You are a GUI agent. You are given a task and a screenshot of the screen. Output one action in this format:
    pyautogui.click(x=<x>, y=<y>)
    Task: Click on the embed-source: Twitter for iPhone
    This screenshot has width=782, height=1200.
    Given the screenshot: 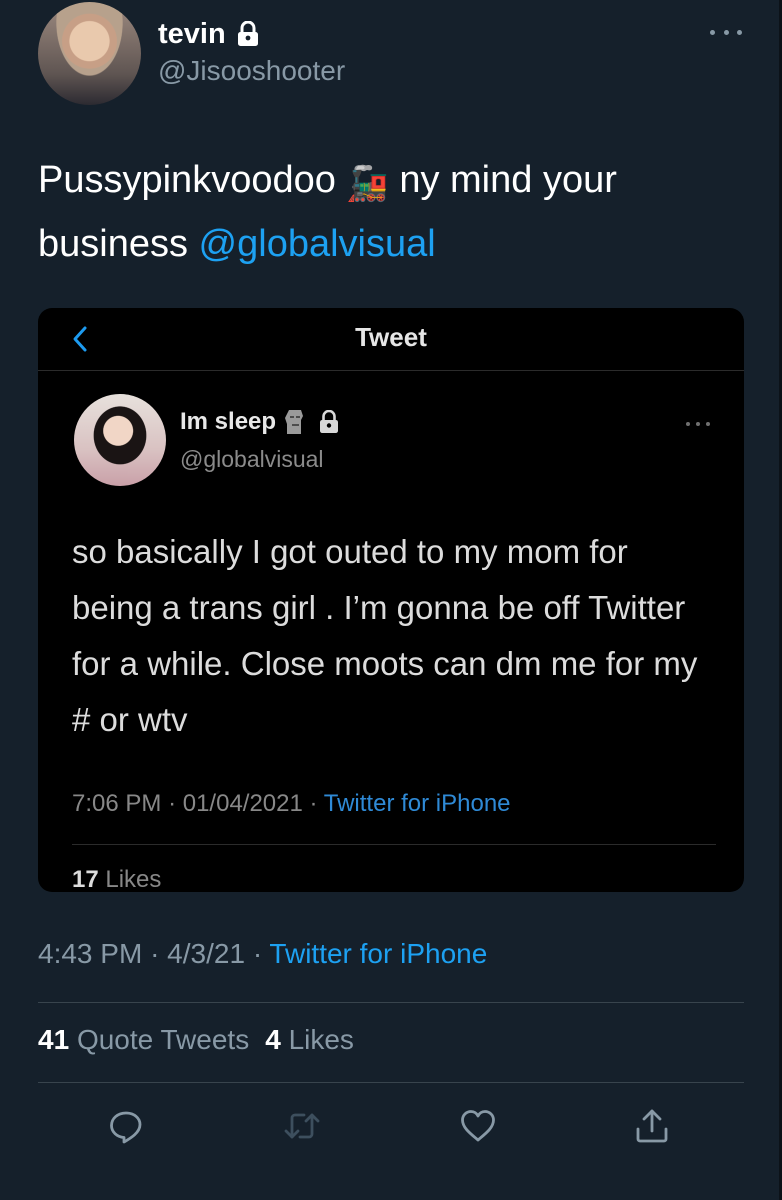 What is the action you would take?
    pyautogui.click(x=417, y=803)
    